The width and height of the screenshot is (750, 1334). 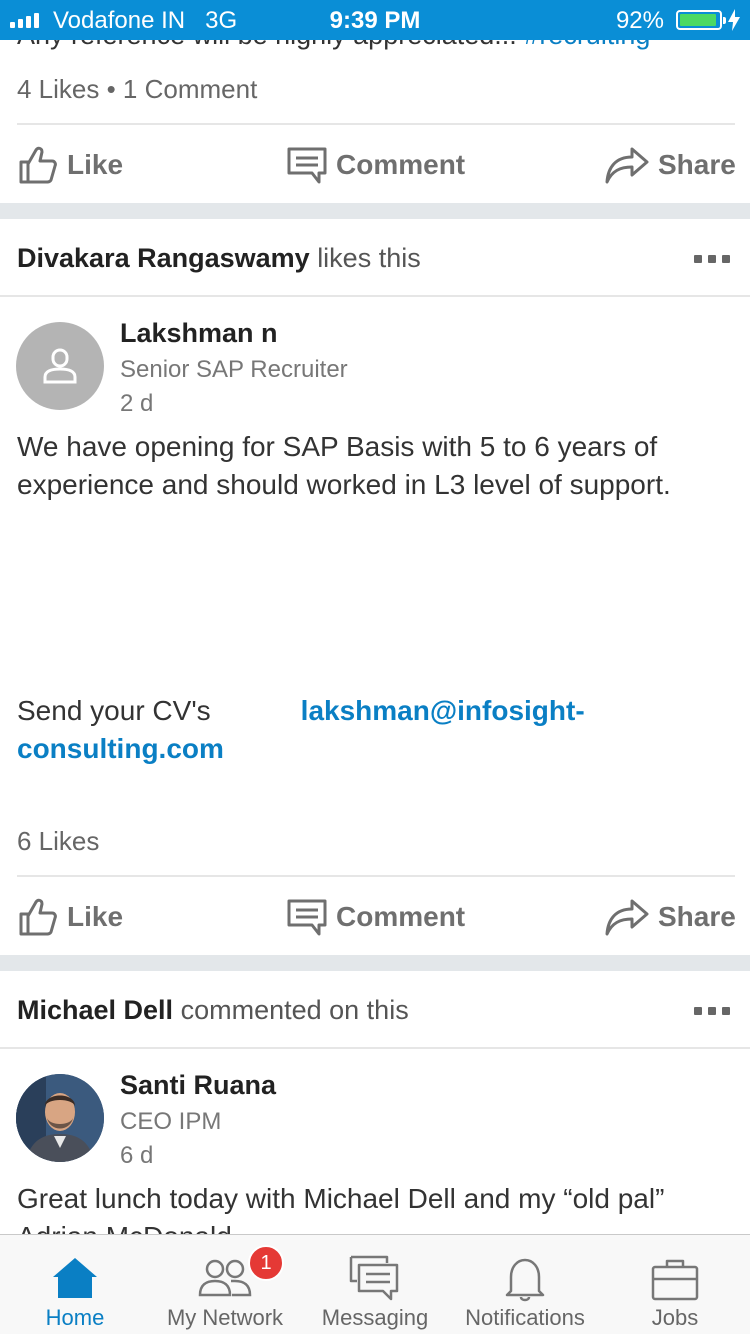 I want to click on activity-header: Divakara Rangaswamy likes this, so click(x=219, y=258).